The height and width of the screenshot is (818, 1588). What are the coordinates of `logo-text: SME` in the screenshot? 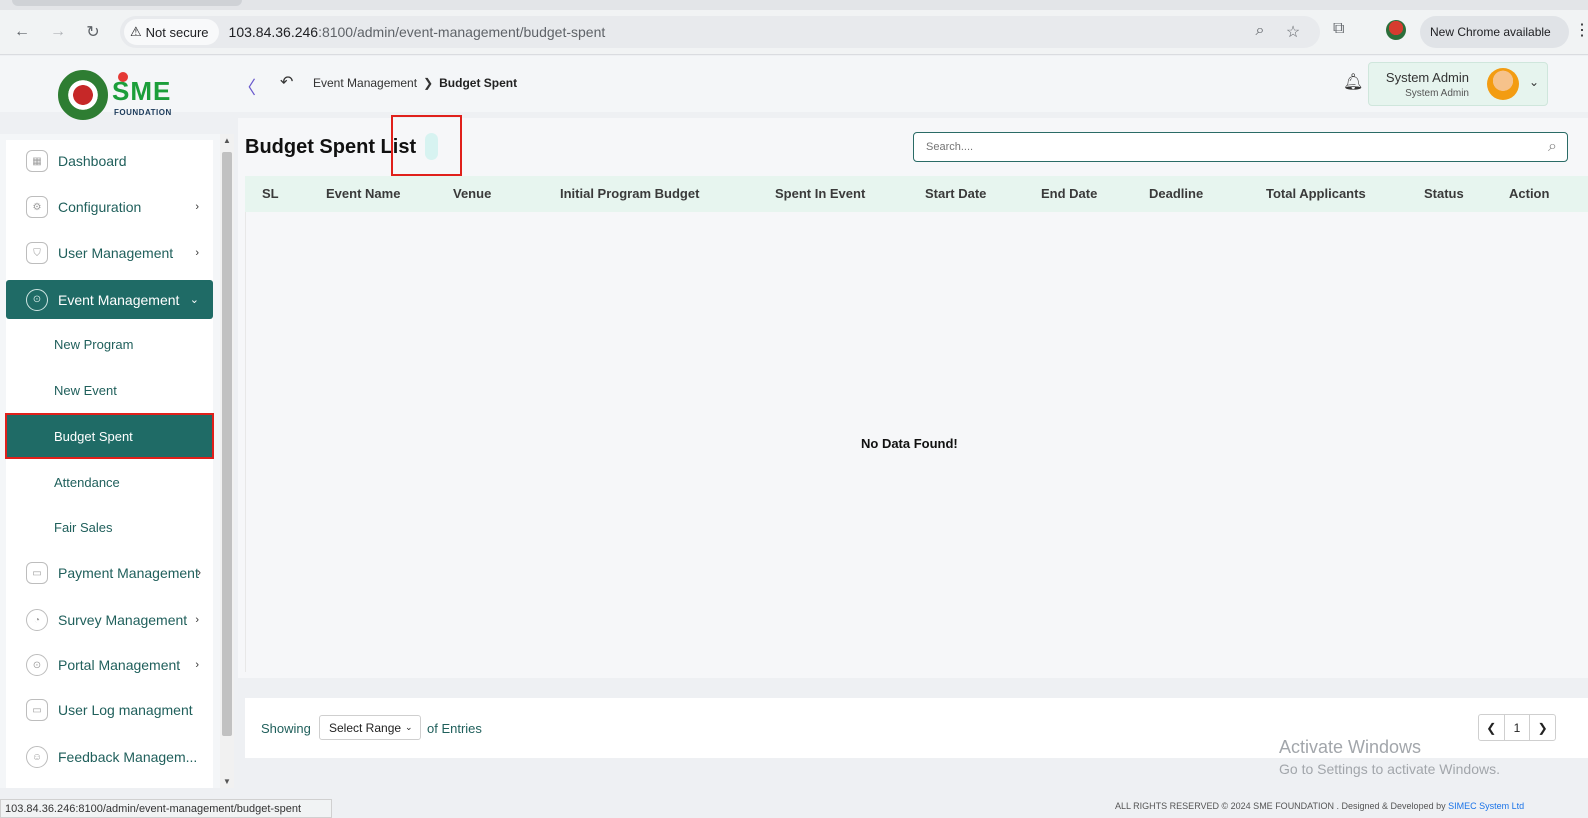 It's located at (142, 91).